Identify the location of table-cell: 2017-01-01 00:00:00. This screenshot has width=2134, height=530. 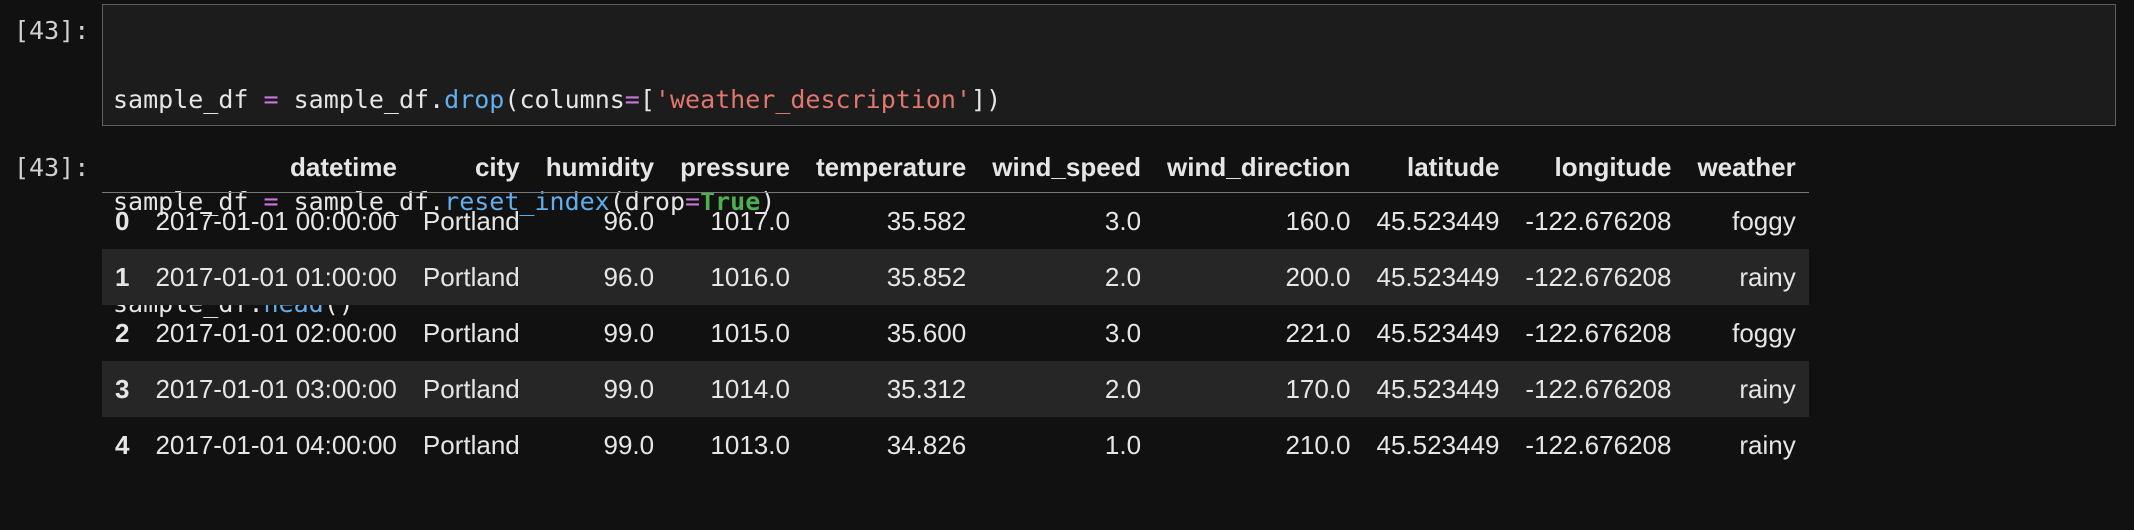
(276, 220).